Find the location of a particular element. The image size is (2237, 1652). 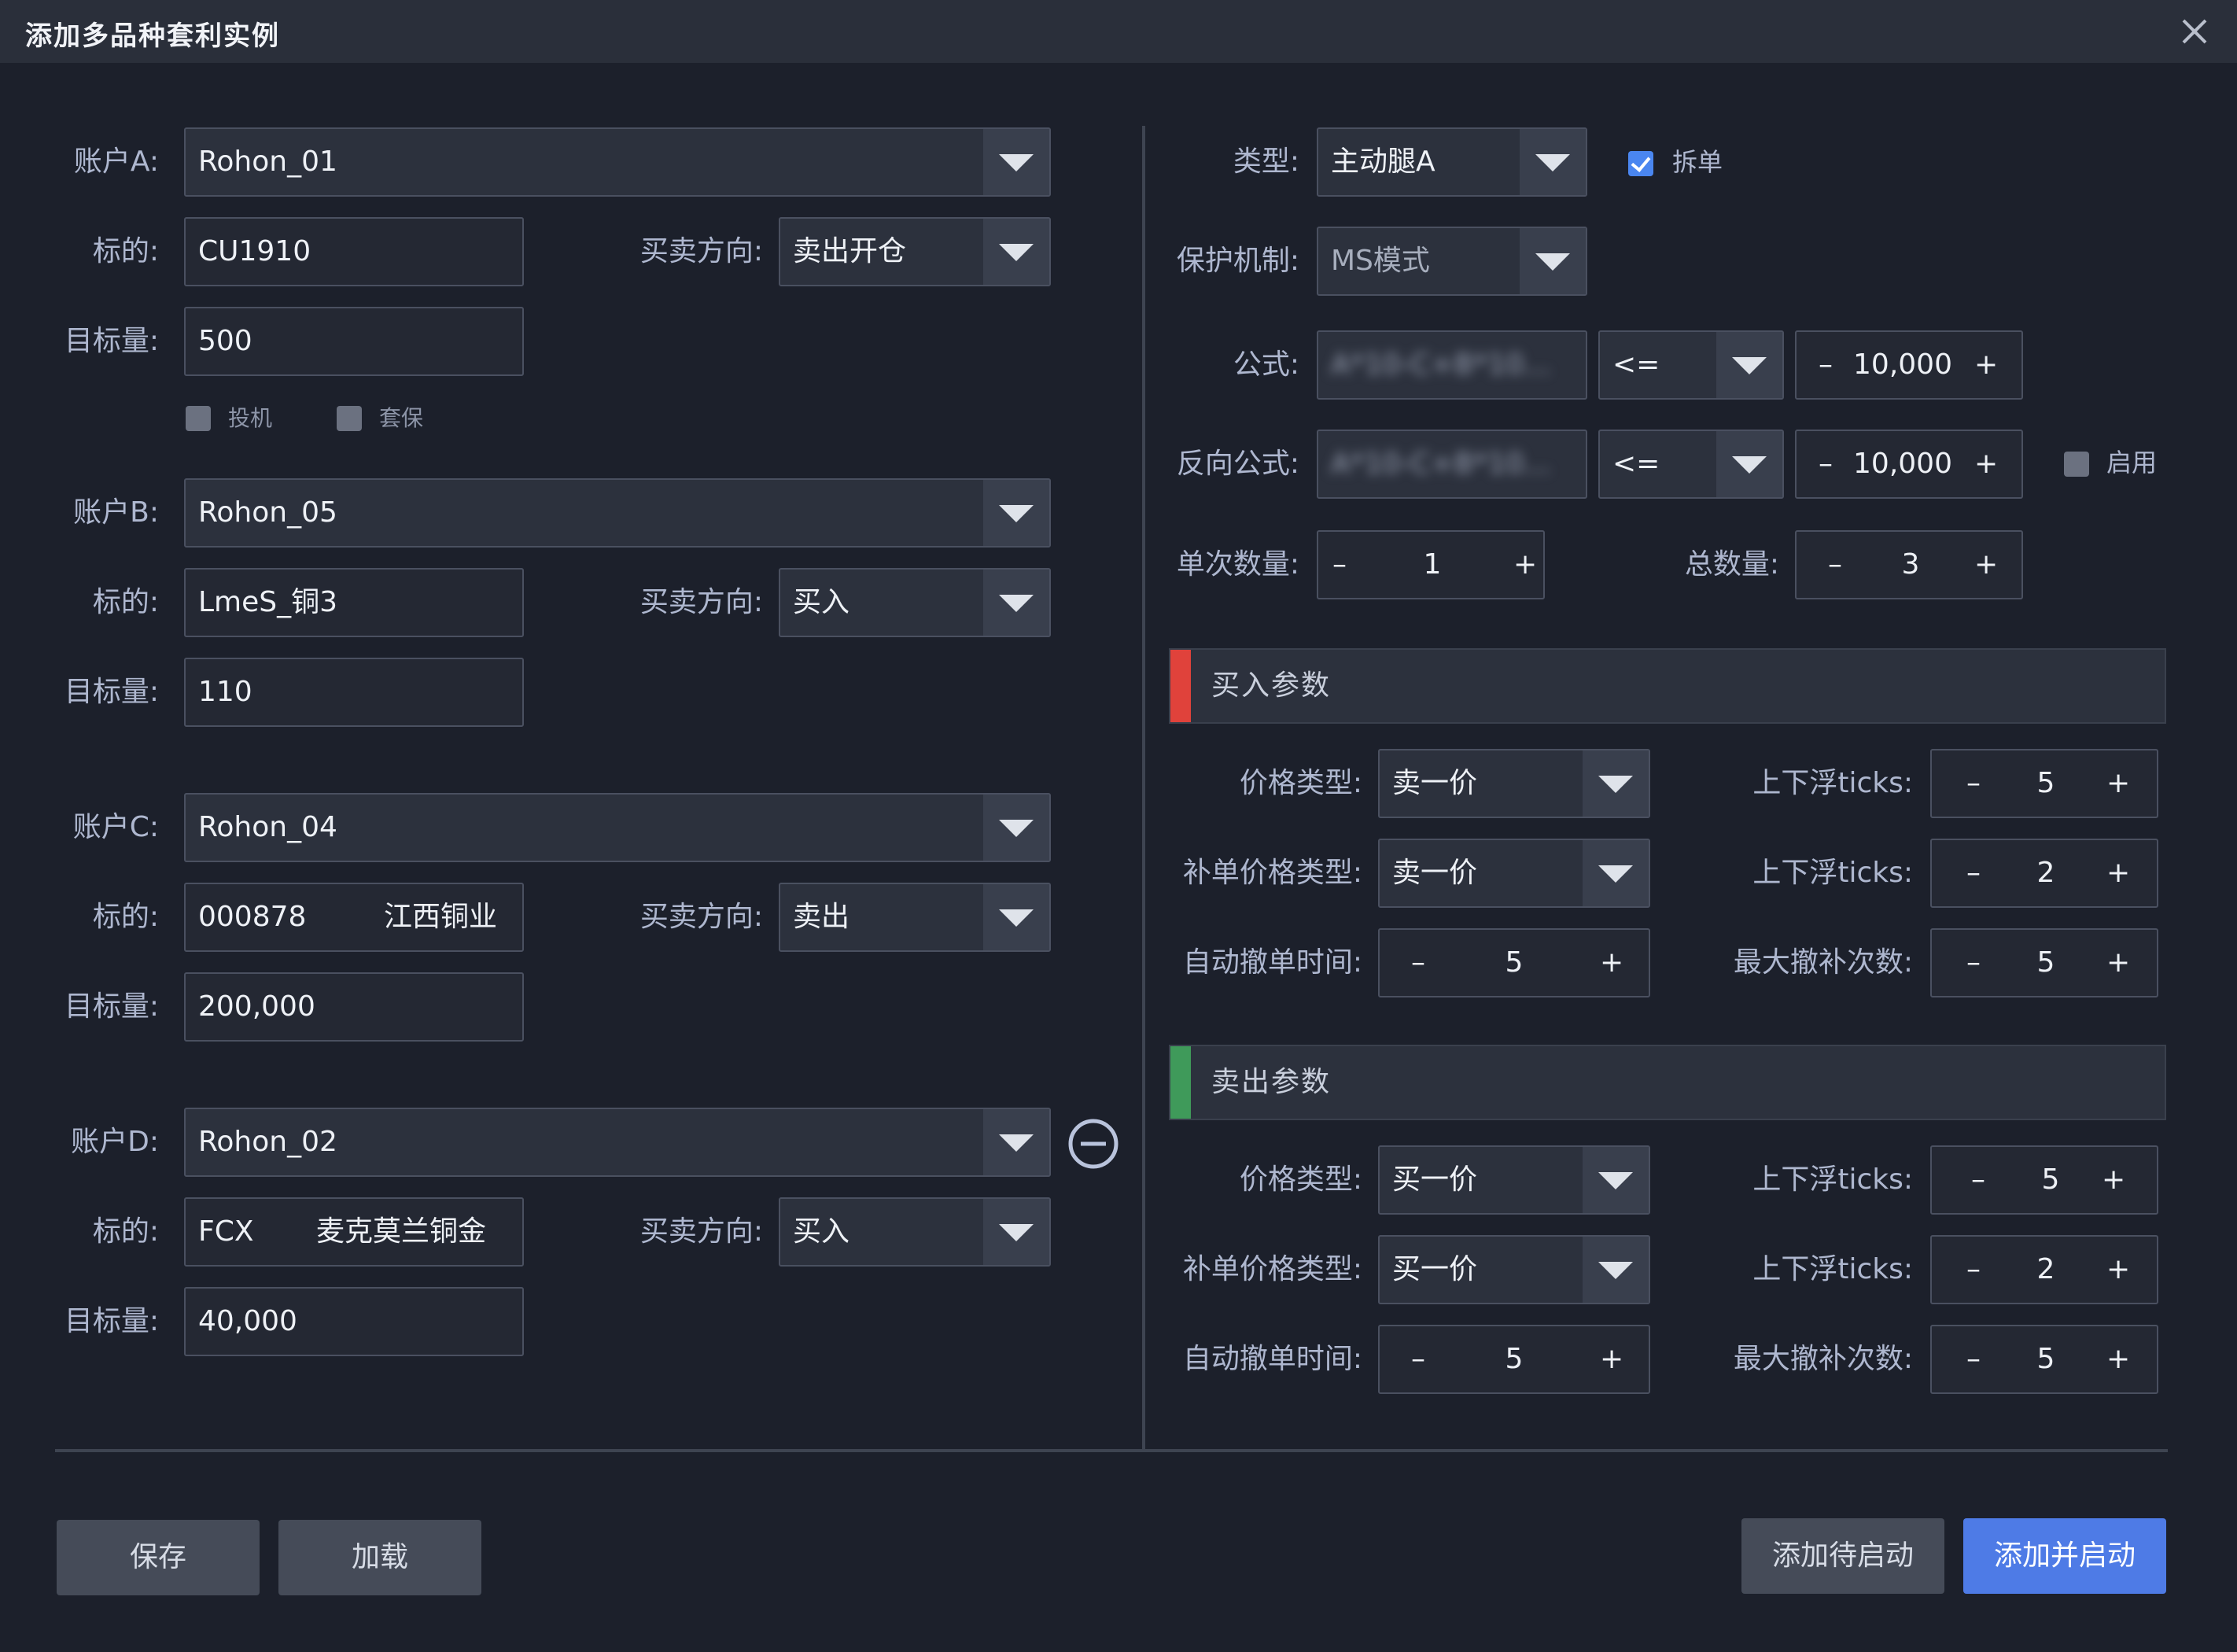

sell-max-cancel-stepper: – 5 + is located at coordinates (2044, 1359).